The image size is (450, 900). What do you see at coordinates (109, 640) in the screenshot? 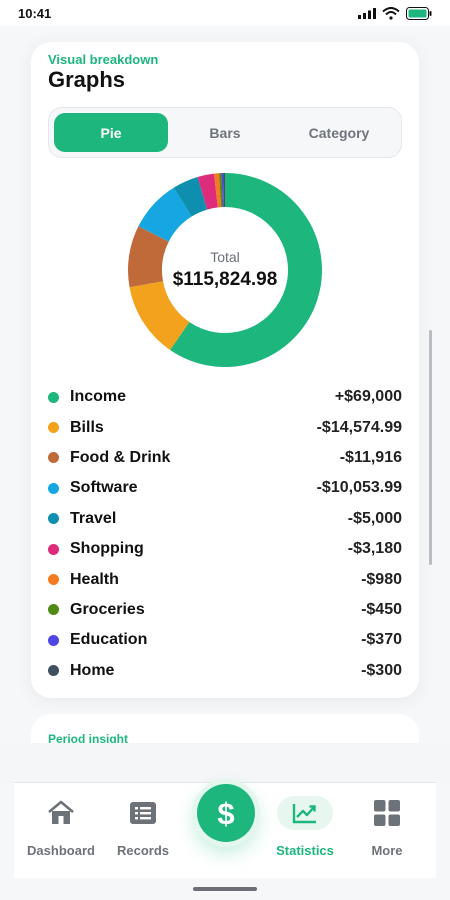
I see `legend-name: Education` at bounding box center [109, 640].